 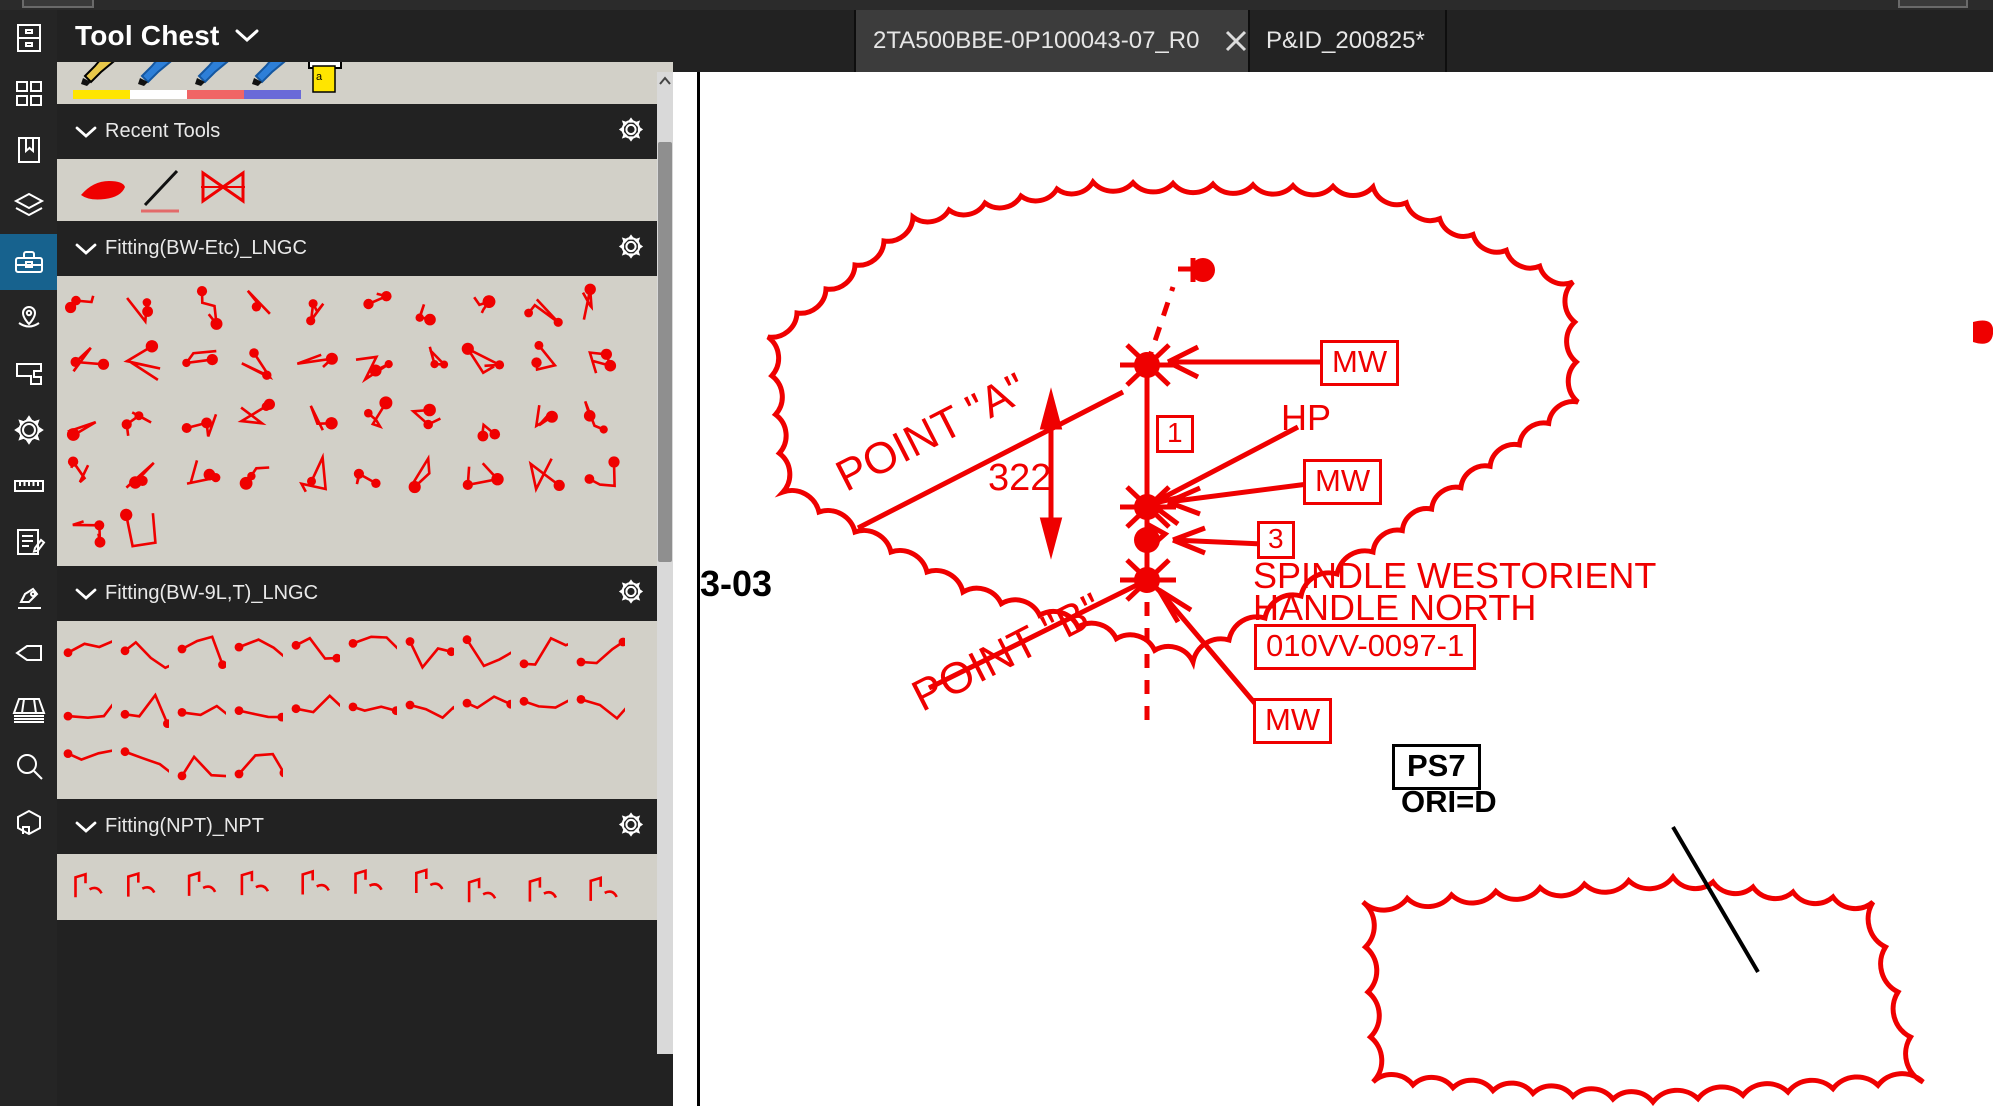 What do you see at coordinates (28, 318) in the screenshot?
I see `sidebar-item-location` at bounding box center [28, 318].